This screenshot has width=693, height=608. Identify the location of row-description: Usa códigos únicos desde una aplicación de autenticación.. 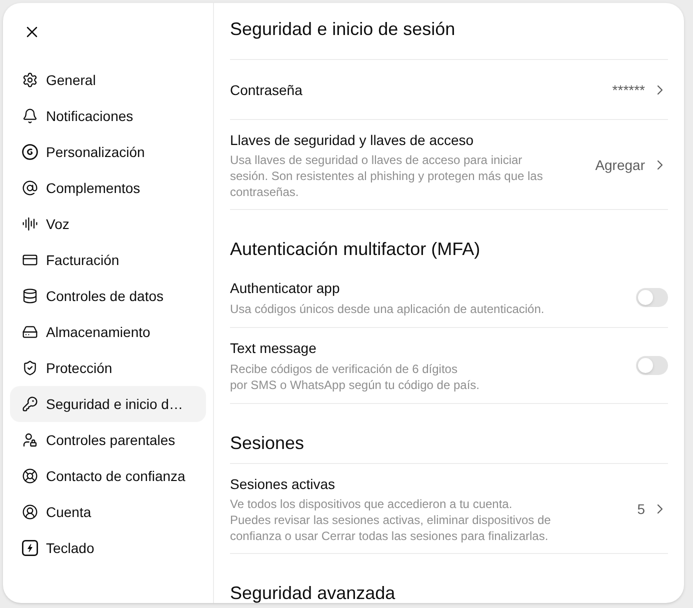
(387, 309).